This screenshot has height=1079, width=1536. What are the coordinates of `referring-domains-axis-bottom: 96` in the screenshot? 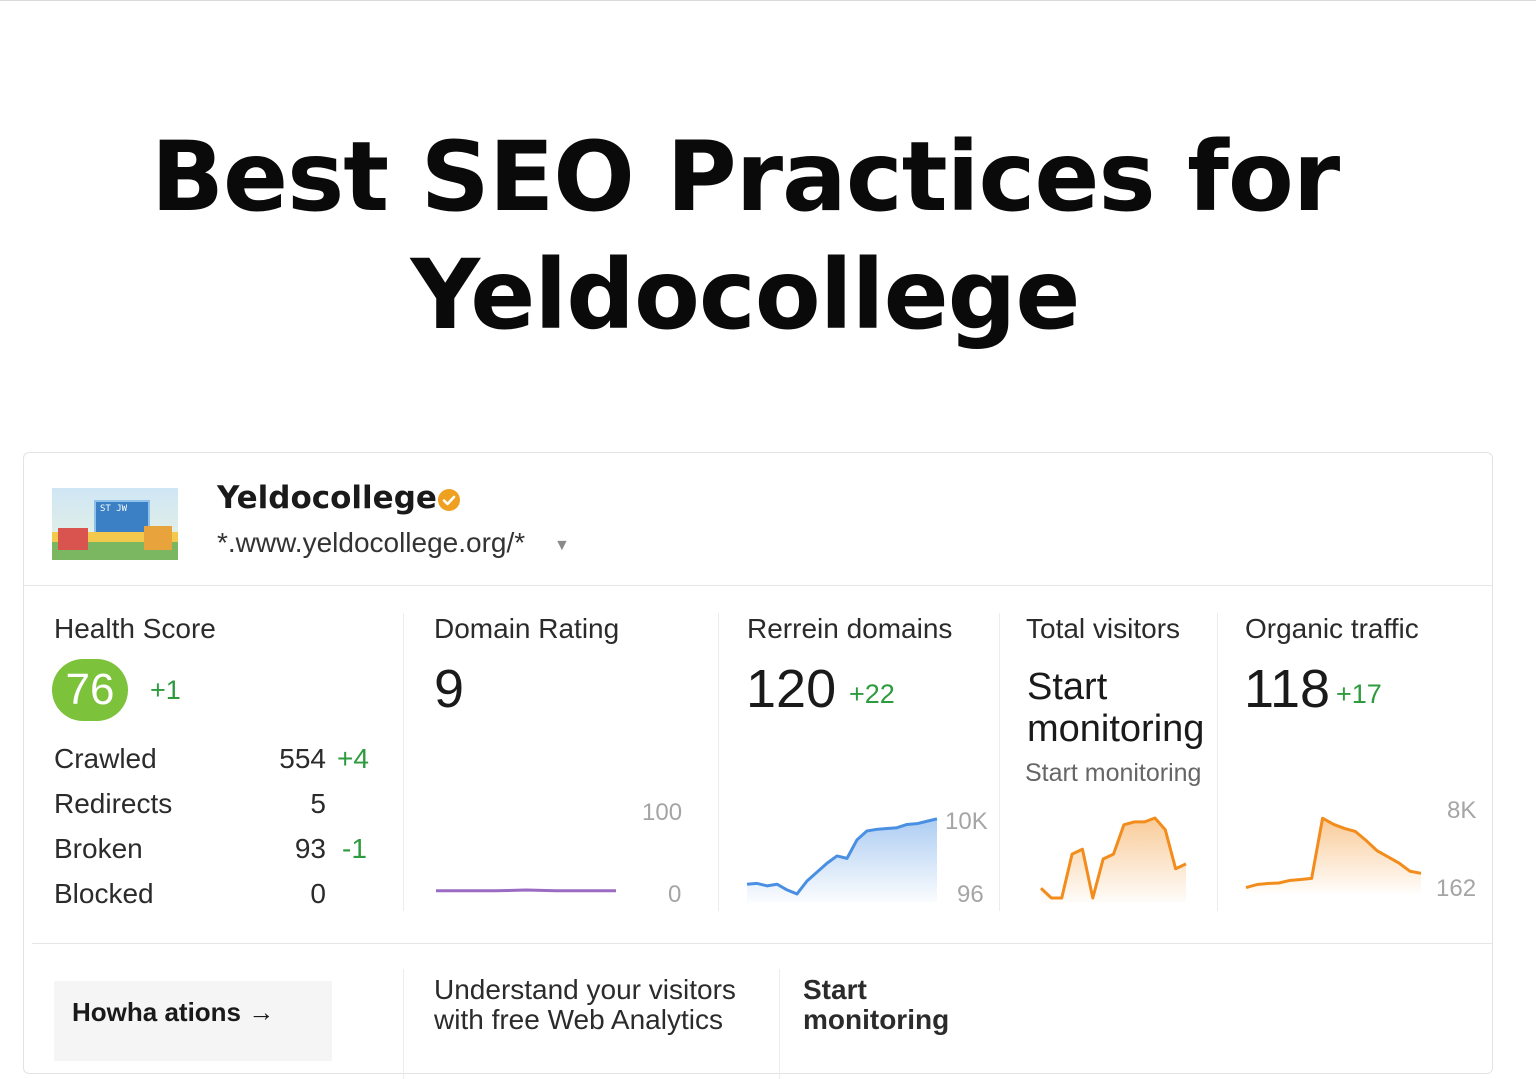 It's located at (970, 894).